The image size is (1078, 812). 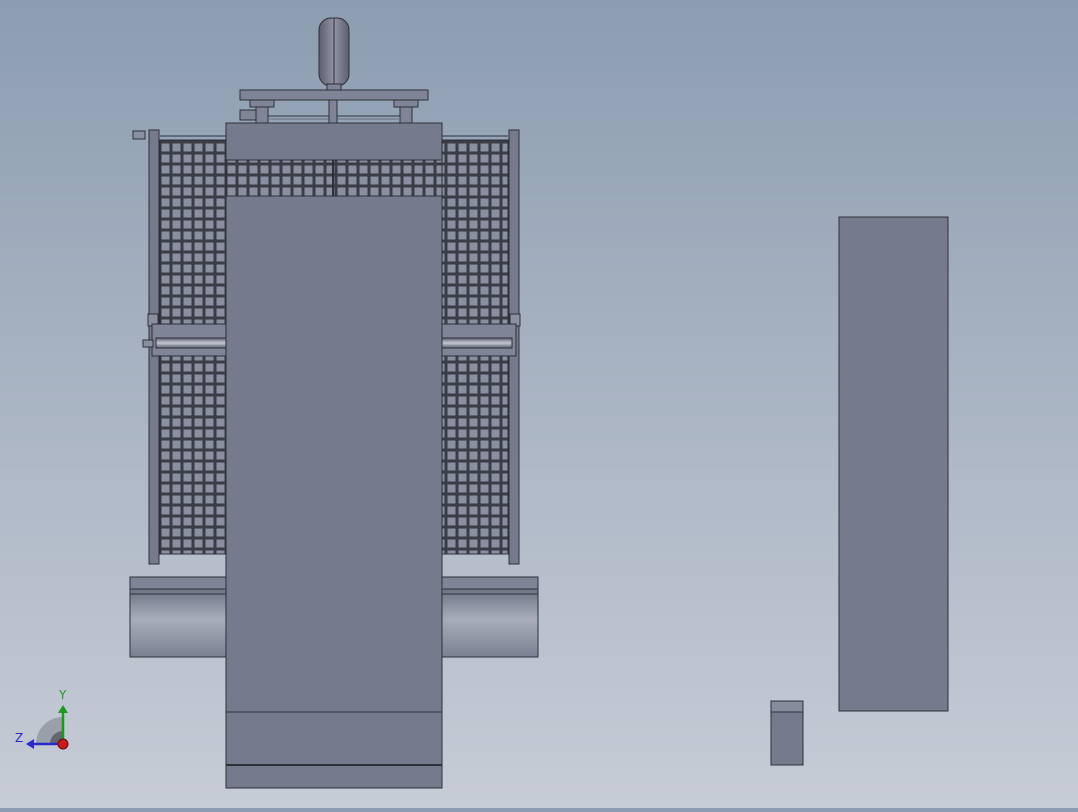 I want to click on coordinate-triad, so click(x=47, y=727).